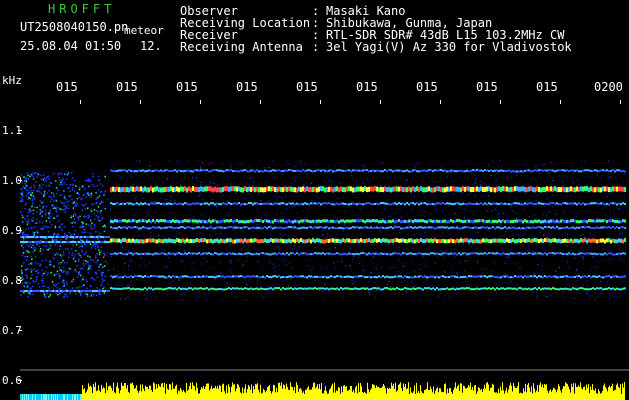 This screenshot has height=400, width=629. What do you see at coordinates (322, 391) in the screenshot?
I see `signal-trace` at bounding box center [322, 391].